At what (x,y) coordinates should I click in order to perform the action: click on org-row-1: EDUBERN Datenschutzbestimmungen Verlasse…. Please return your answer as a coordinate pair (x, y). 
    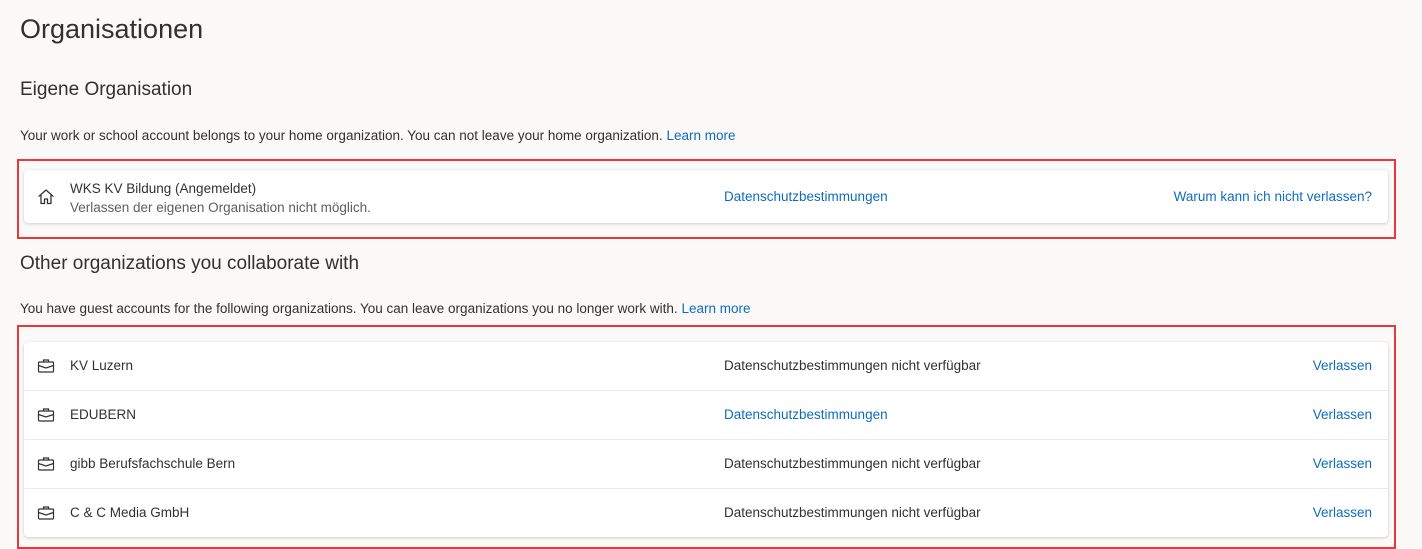
    Looking at the image, I should click on (706, 415).